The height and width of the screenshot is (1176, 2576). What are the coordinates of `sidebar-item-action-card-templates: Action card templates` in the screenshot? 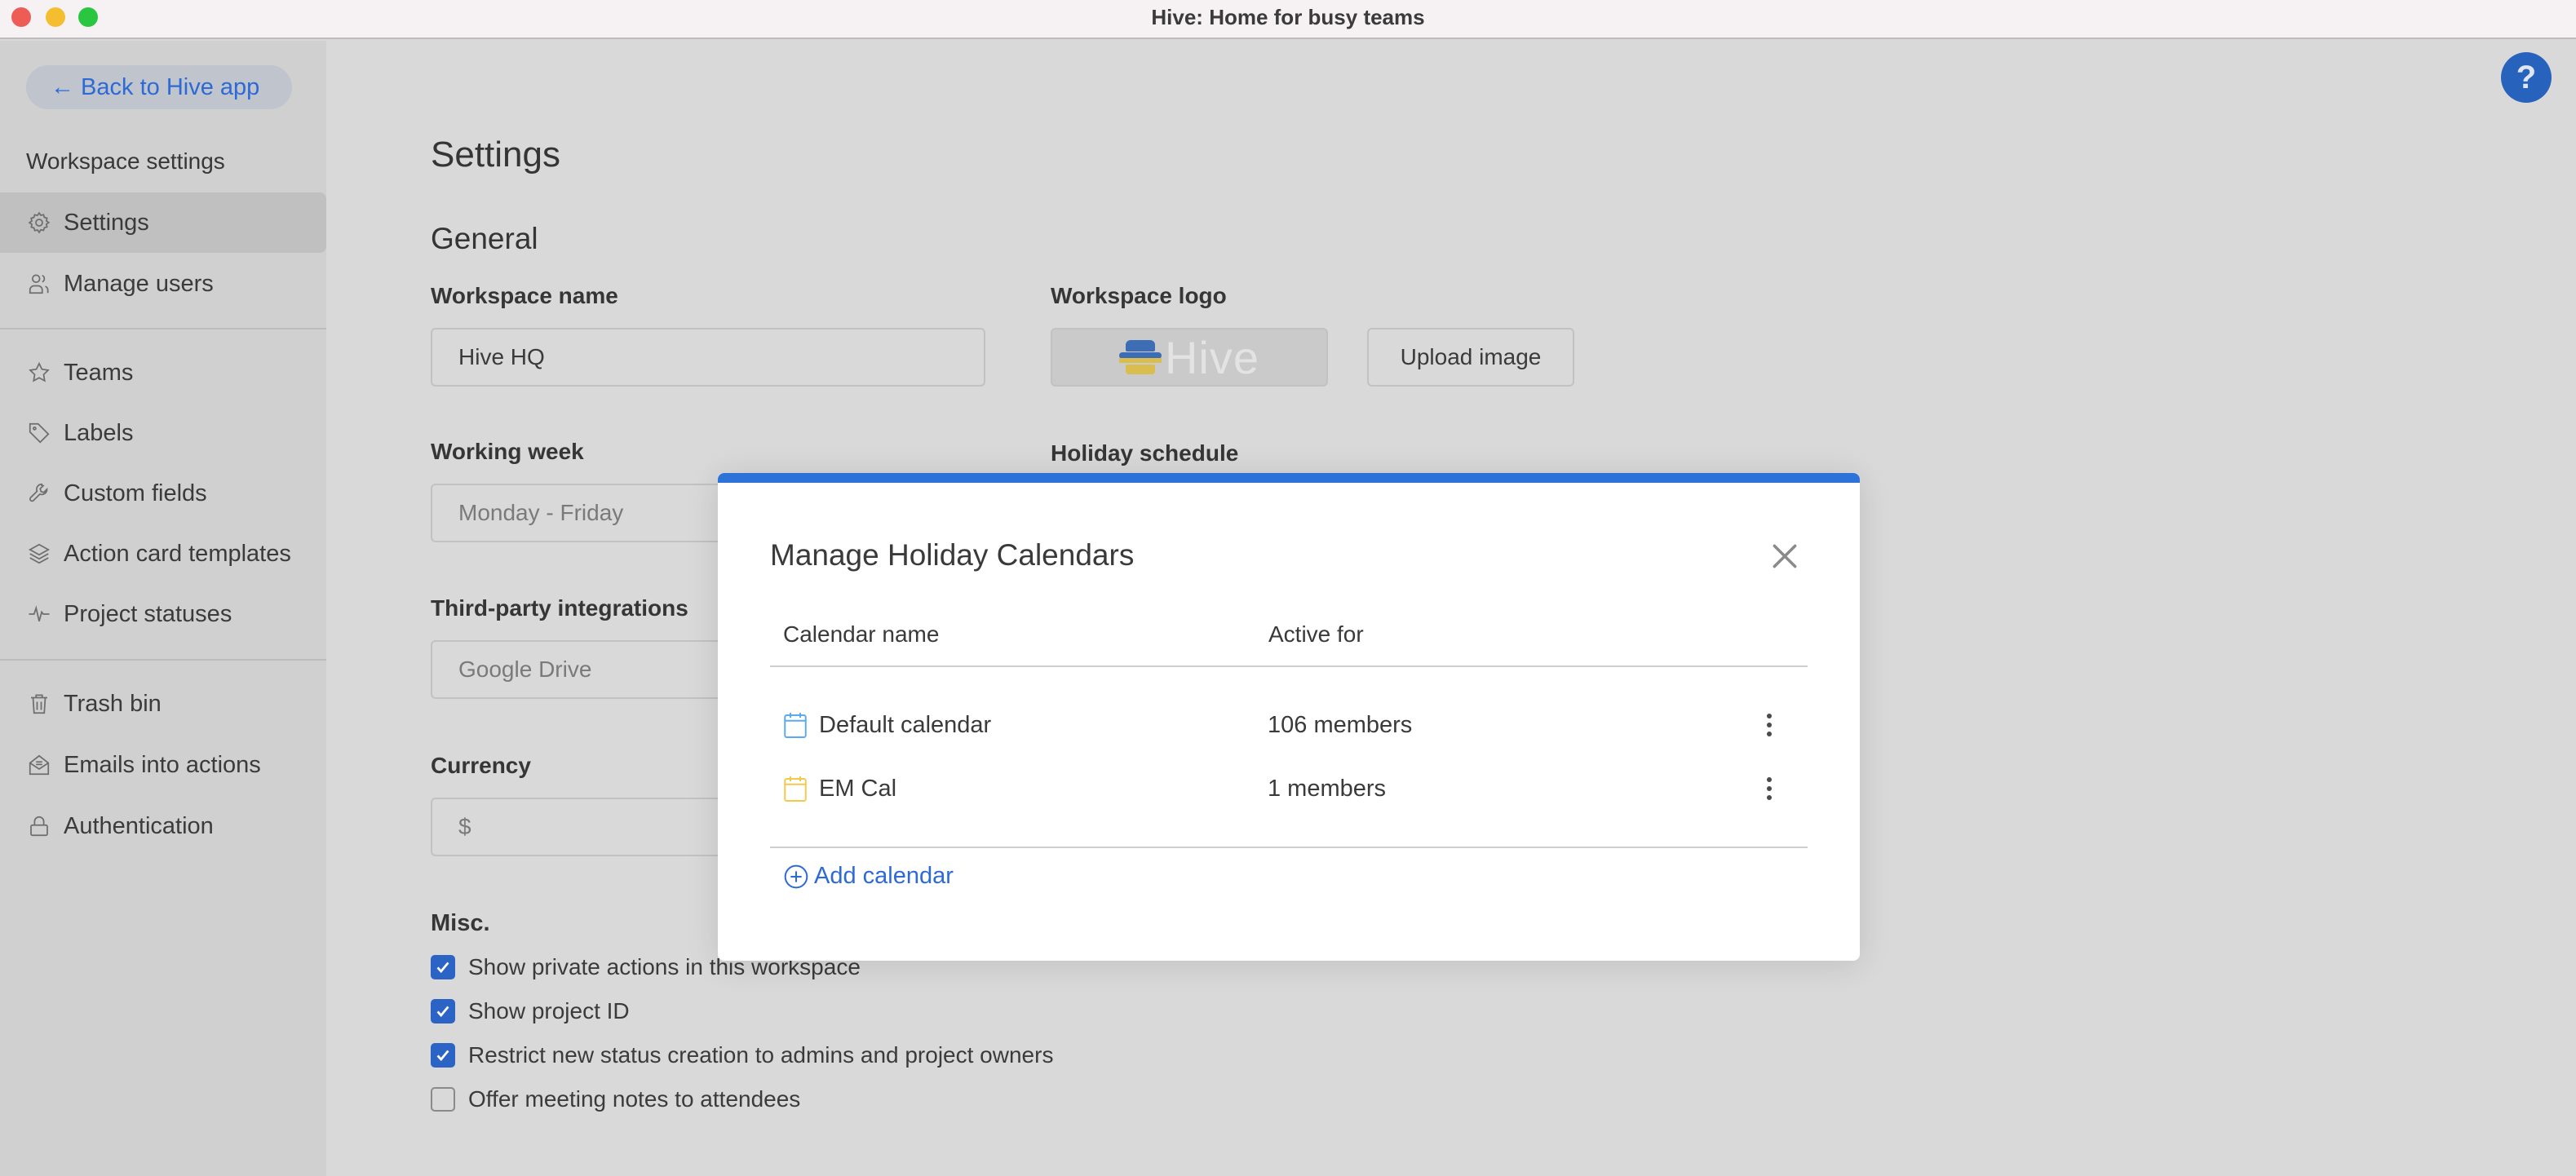 It's located at (163, 554).